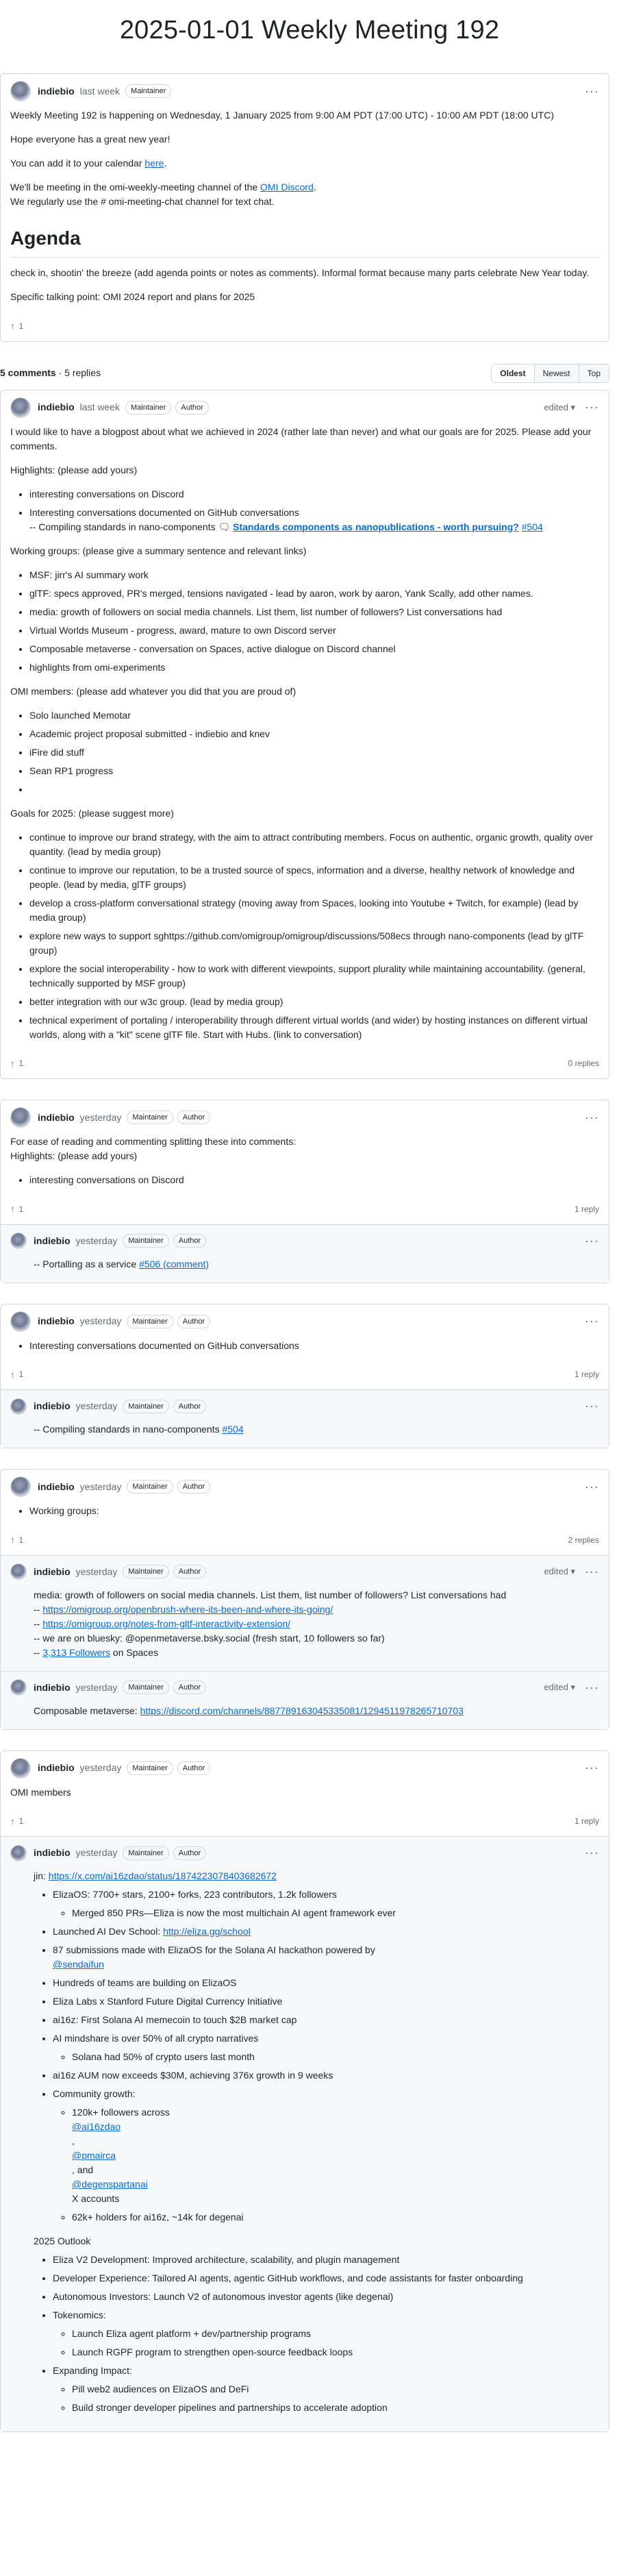  Describe the element at coordinates (305, 1405) in the screenshot. I see `reply-header: indiebio yesterday Maintainer Author ···` at that location.